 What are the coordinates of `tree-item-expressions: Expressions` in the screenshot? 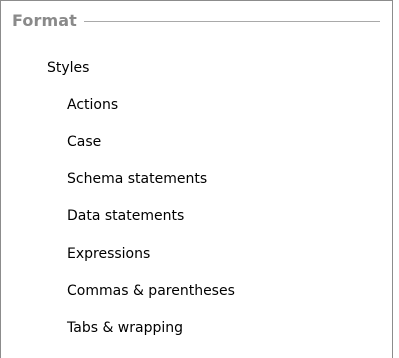 It's located at (108, 254).